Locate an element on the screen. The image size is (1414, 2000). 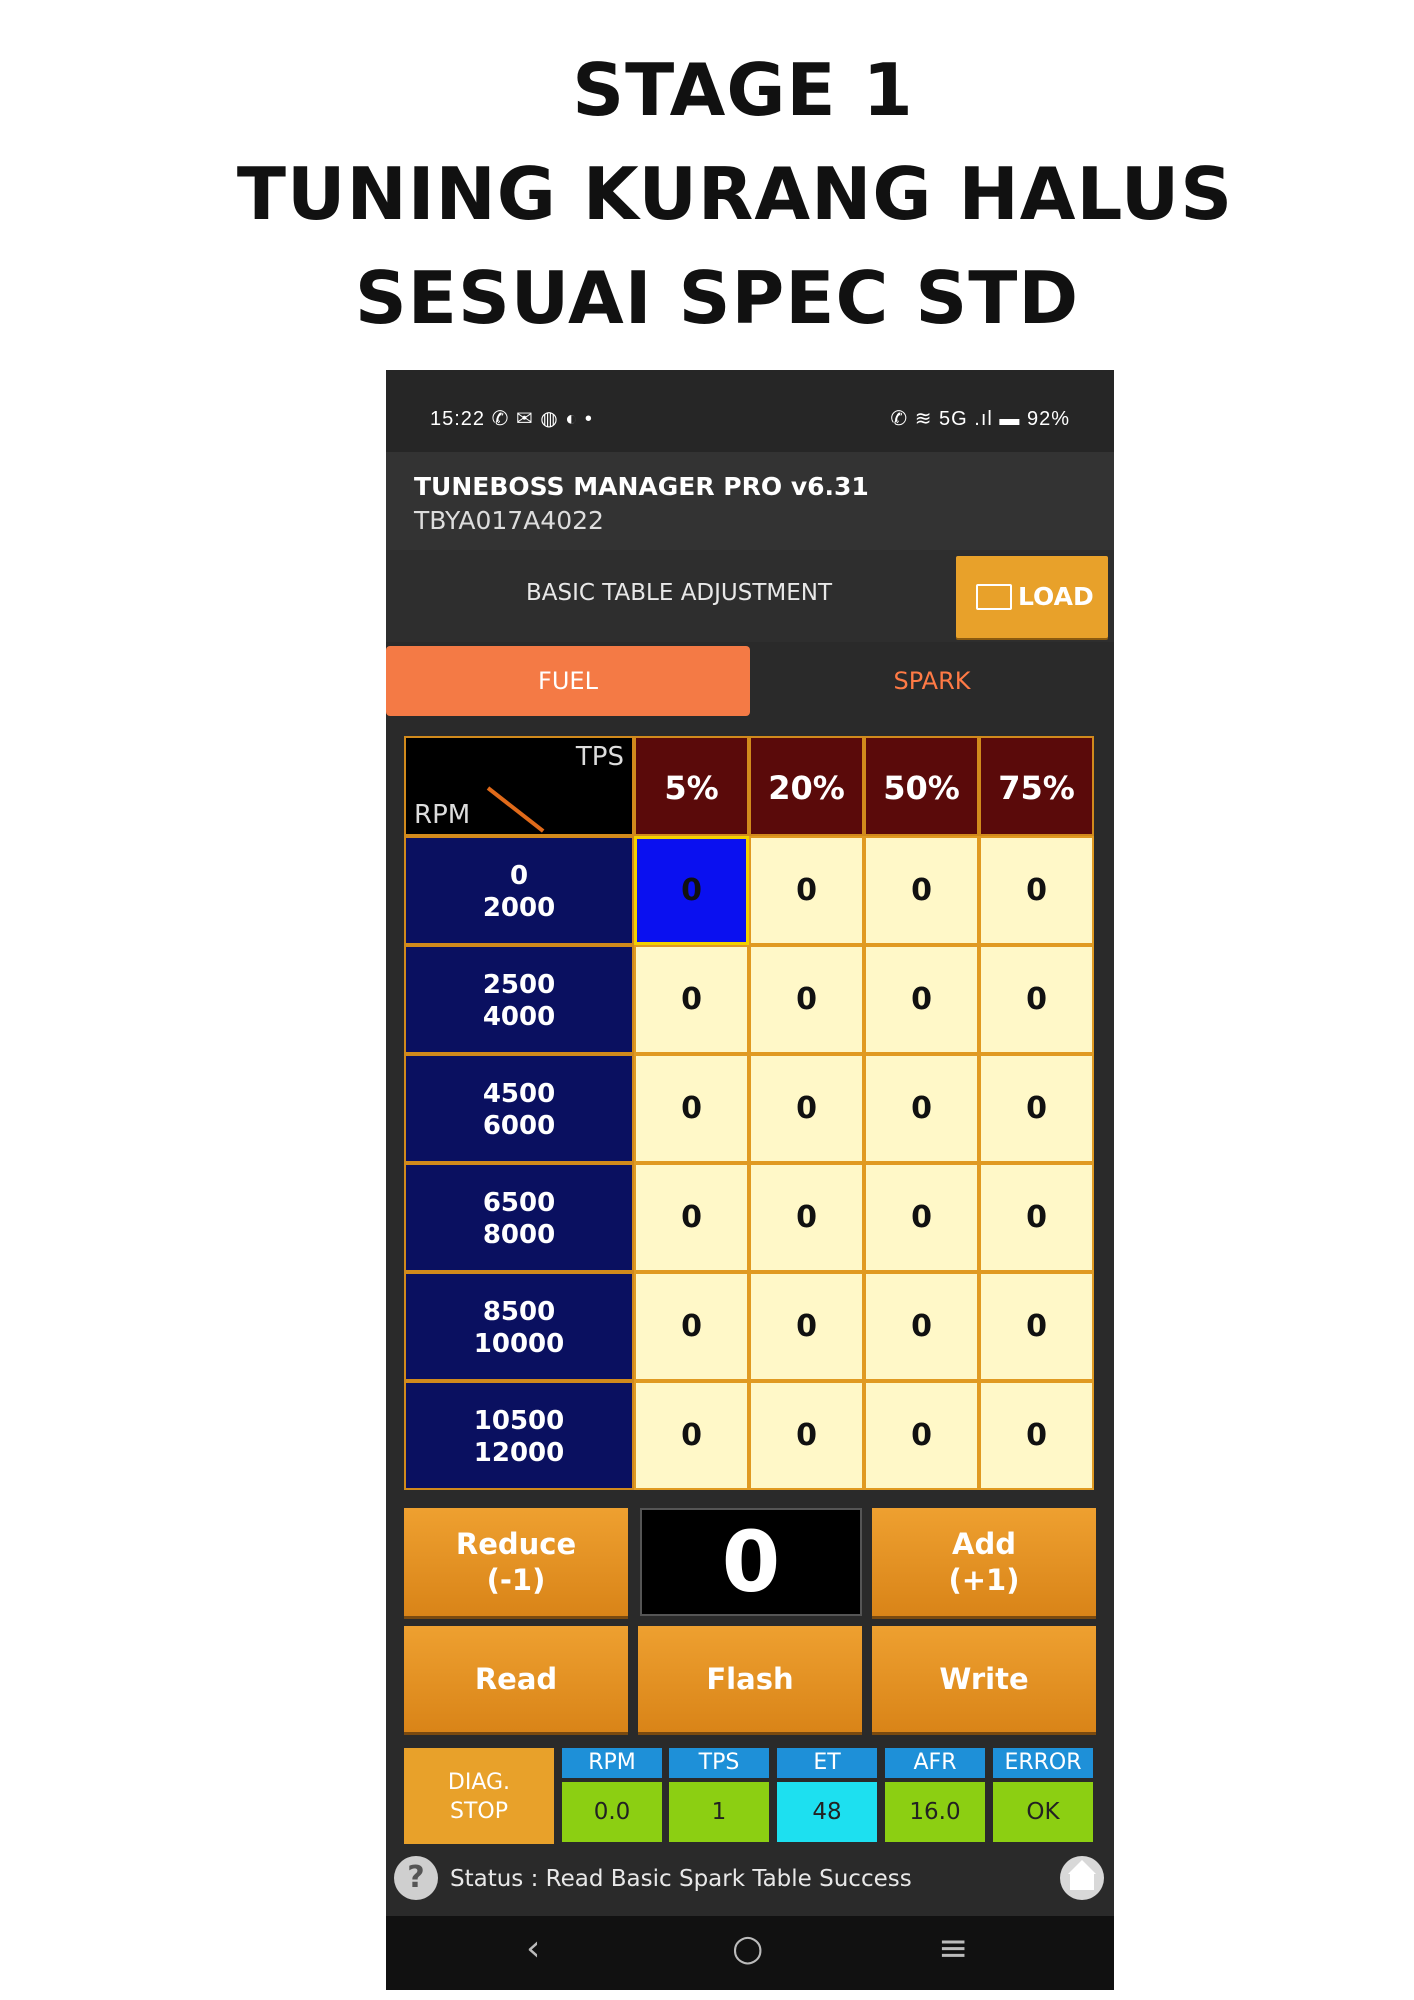
reduce-button: Reduce (-1) is located at coordinates (516, 1562).